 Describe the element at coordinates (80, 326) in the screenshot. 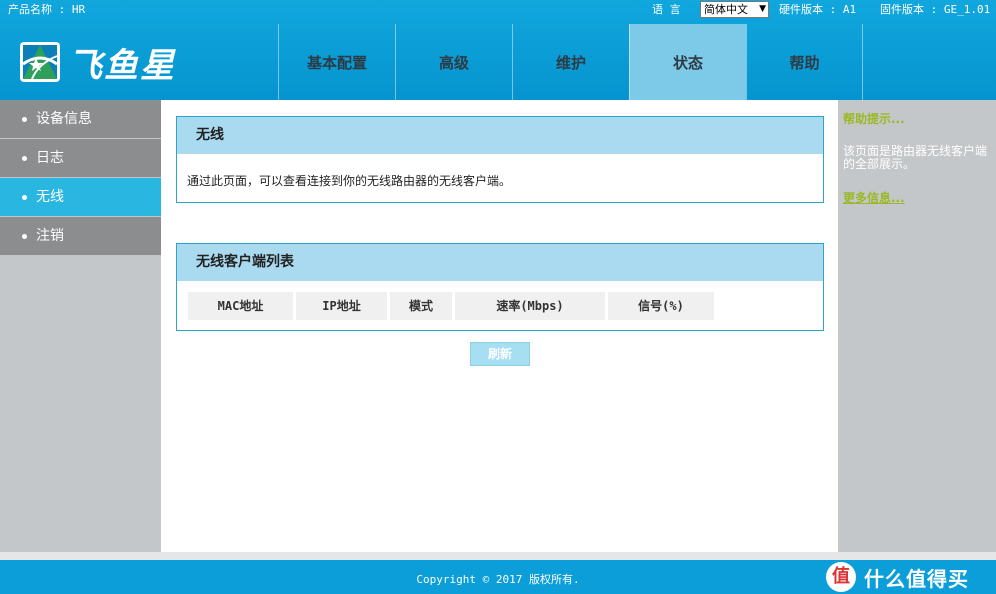

I see `sidebar: 设备信息 日志 无线 注销` at that location.